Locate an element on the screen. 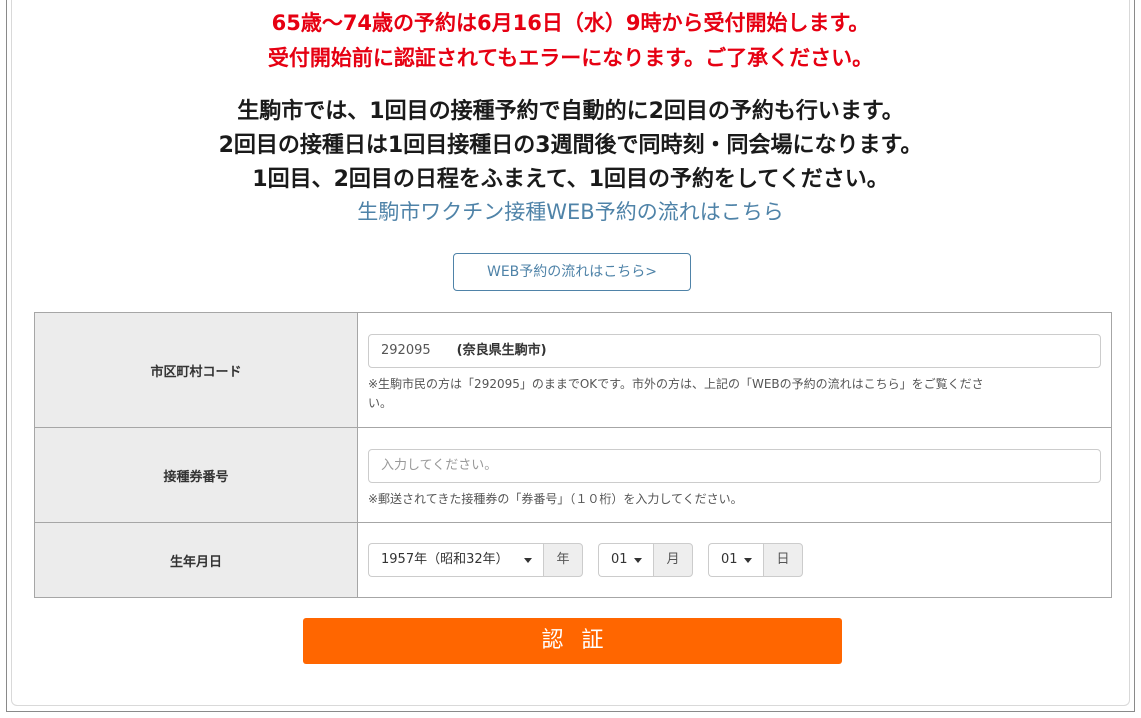  birthdate-row: 生年月日 1957年（昭和32年） 年 01 月 01 日 is located at coordinates (573, 560).